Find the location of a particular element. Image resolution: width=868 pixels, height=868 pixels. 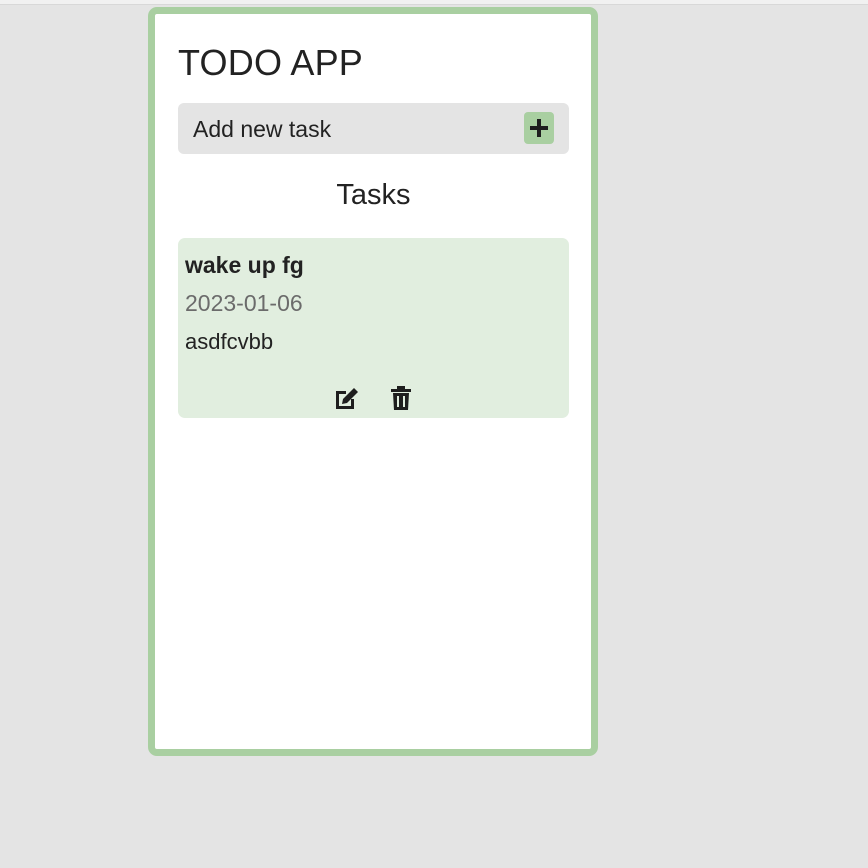

edit-icon is located at coordinates (347, 398).